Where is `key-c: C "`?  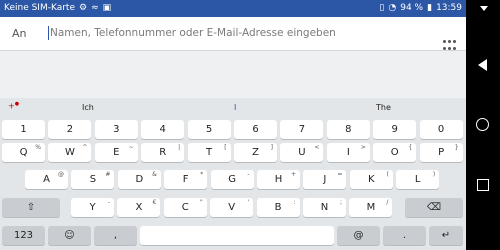 key-c: C " is located at coordinates (185, 207).